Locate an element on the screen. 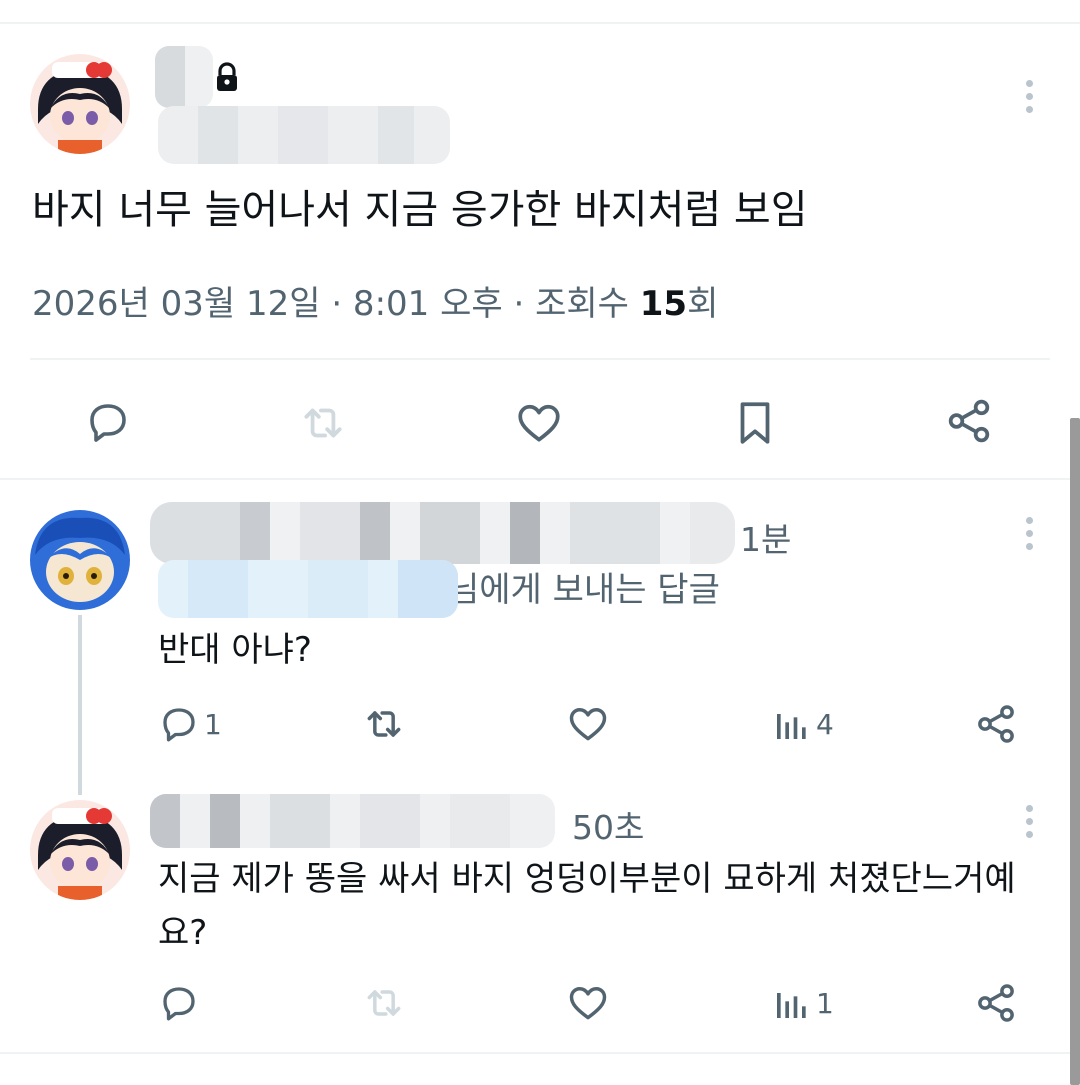  reply1-view-count: 4 is located at coordinates (825, 724).